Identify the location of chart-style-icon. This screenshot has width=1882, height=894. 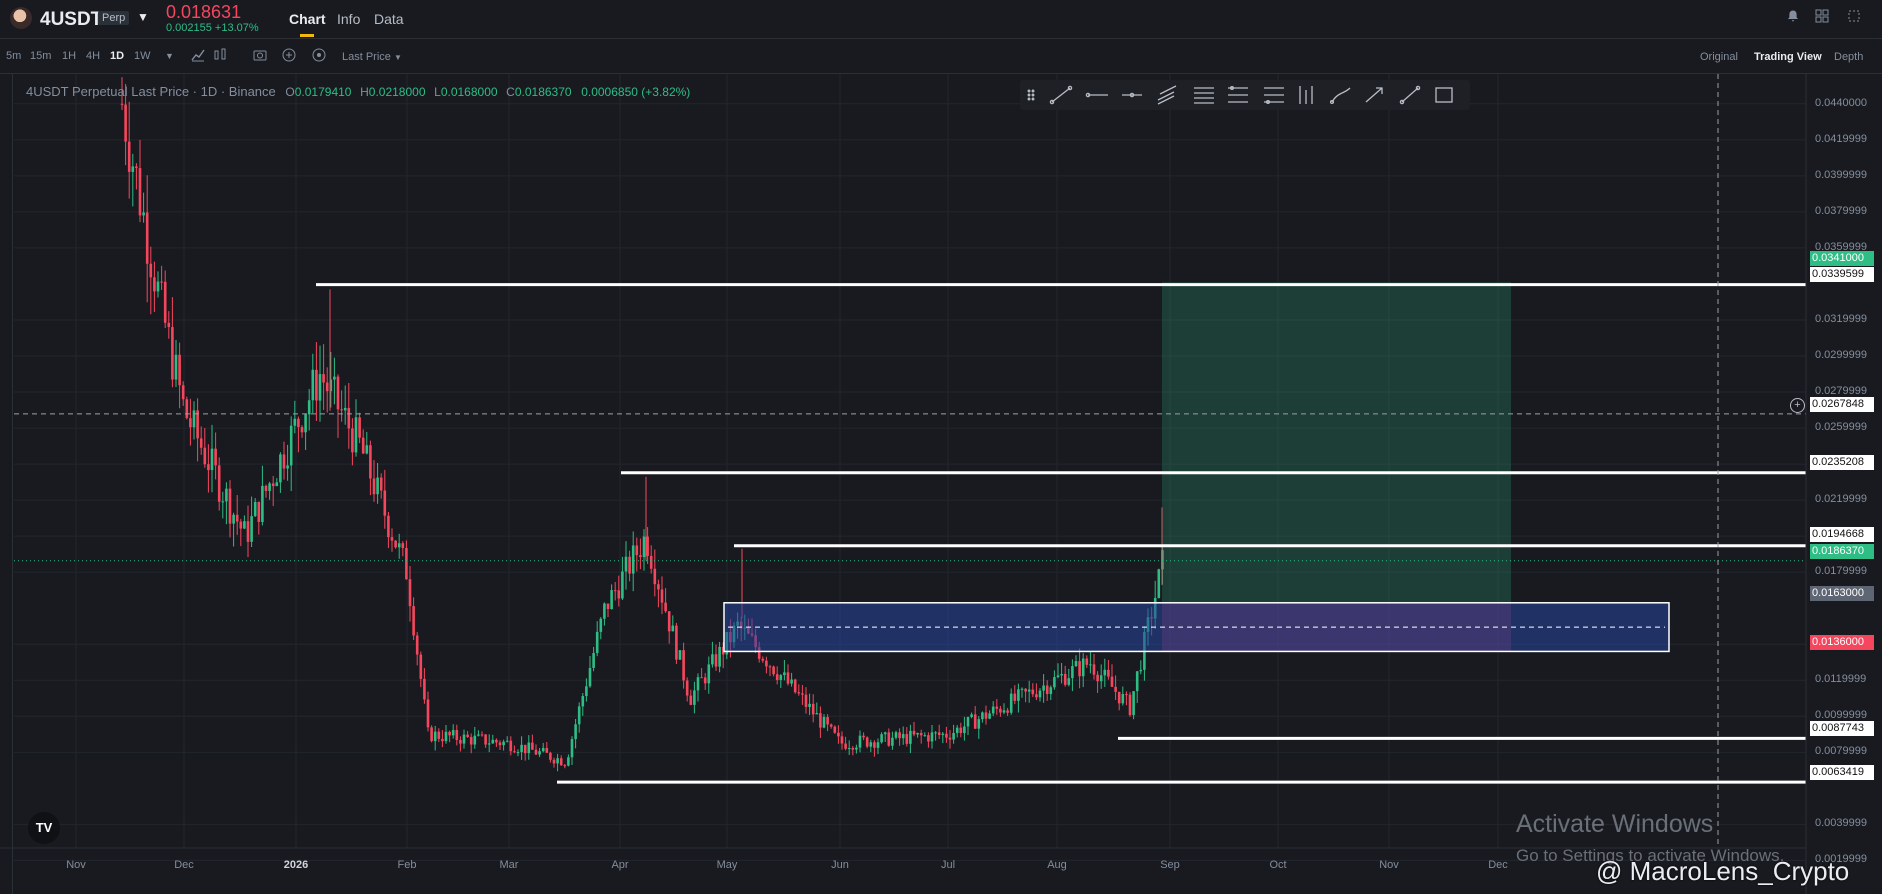
(220, 55).